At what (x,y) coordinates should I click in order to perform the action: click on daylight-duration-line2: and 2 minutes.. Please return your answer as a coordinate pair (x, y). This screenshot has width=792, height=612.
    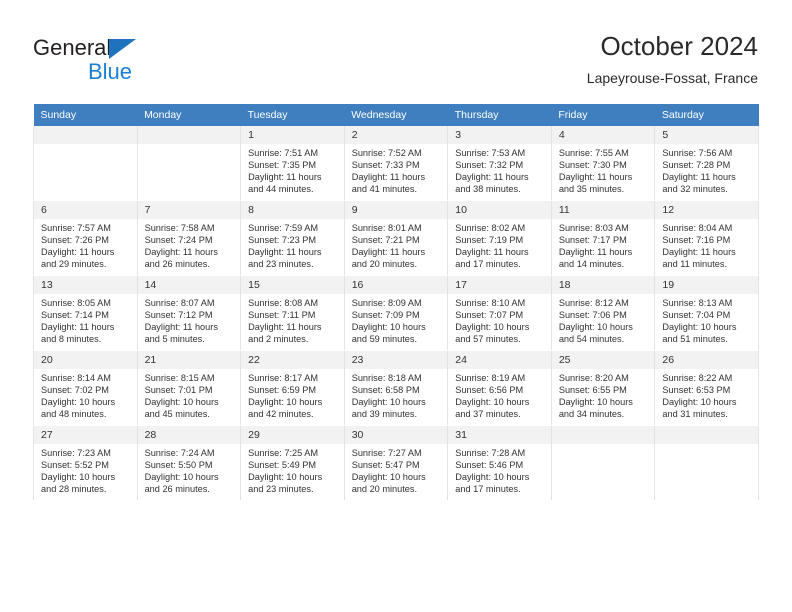
    Looking at the image, I should click on (278, 339).